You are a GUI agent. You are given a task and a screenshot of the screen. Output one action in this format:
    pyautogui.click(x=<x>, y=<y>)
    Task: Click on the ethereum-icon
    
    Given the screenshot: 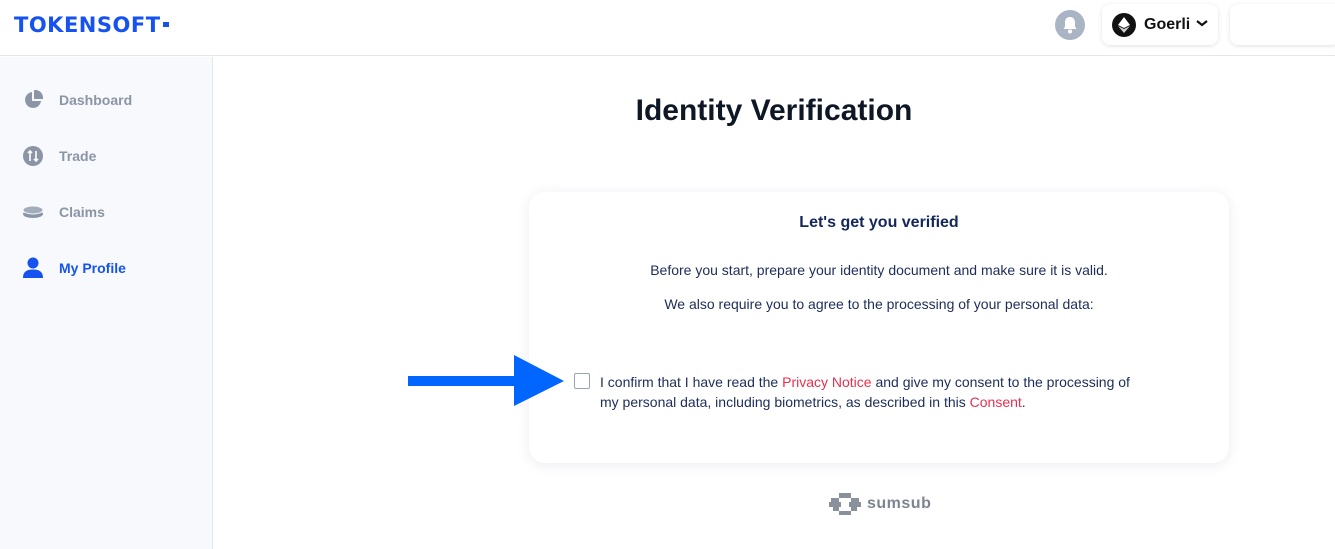 What is the action you would take?
    pyautogui.click(x=1124, y=24)
    